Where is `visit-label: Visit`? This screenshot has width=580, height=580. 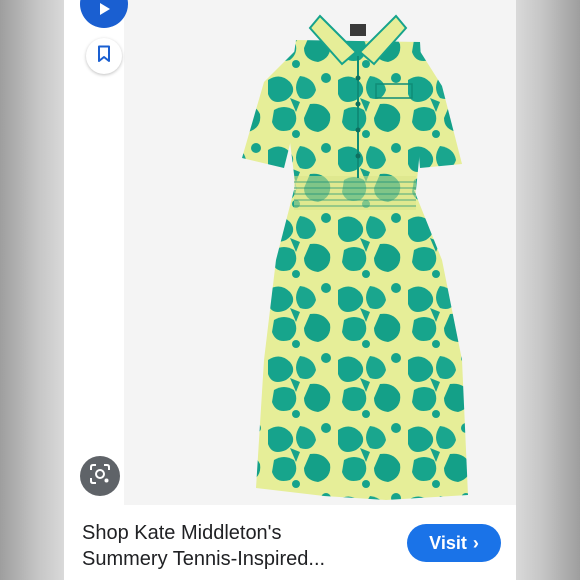 visit-label: Visit is located at coordinates (448, 542).